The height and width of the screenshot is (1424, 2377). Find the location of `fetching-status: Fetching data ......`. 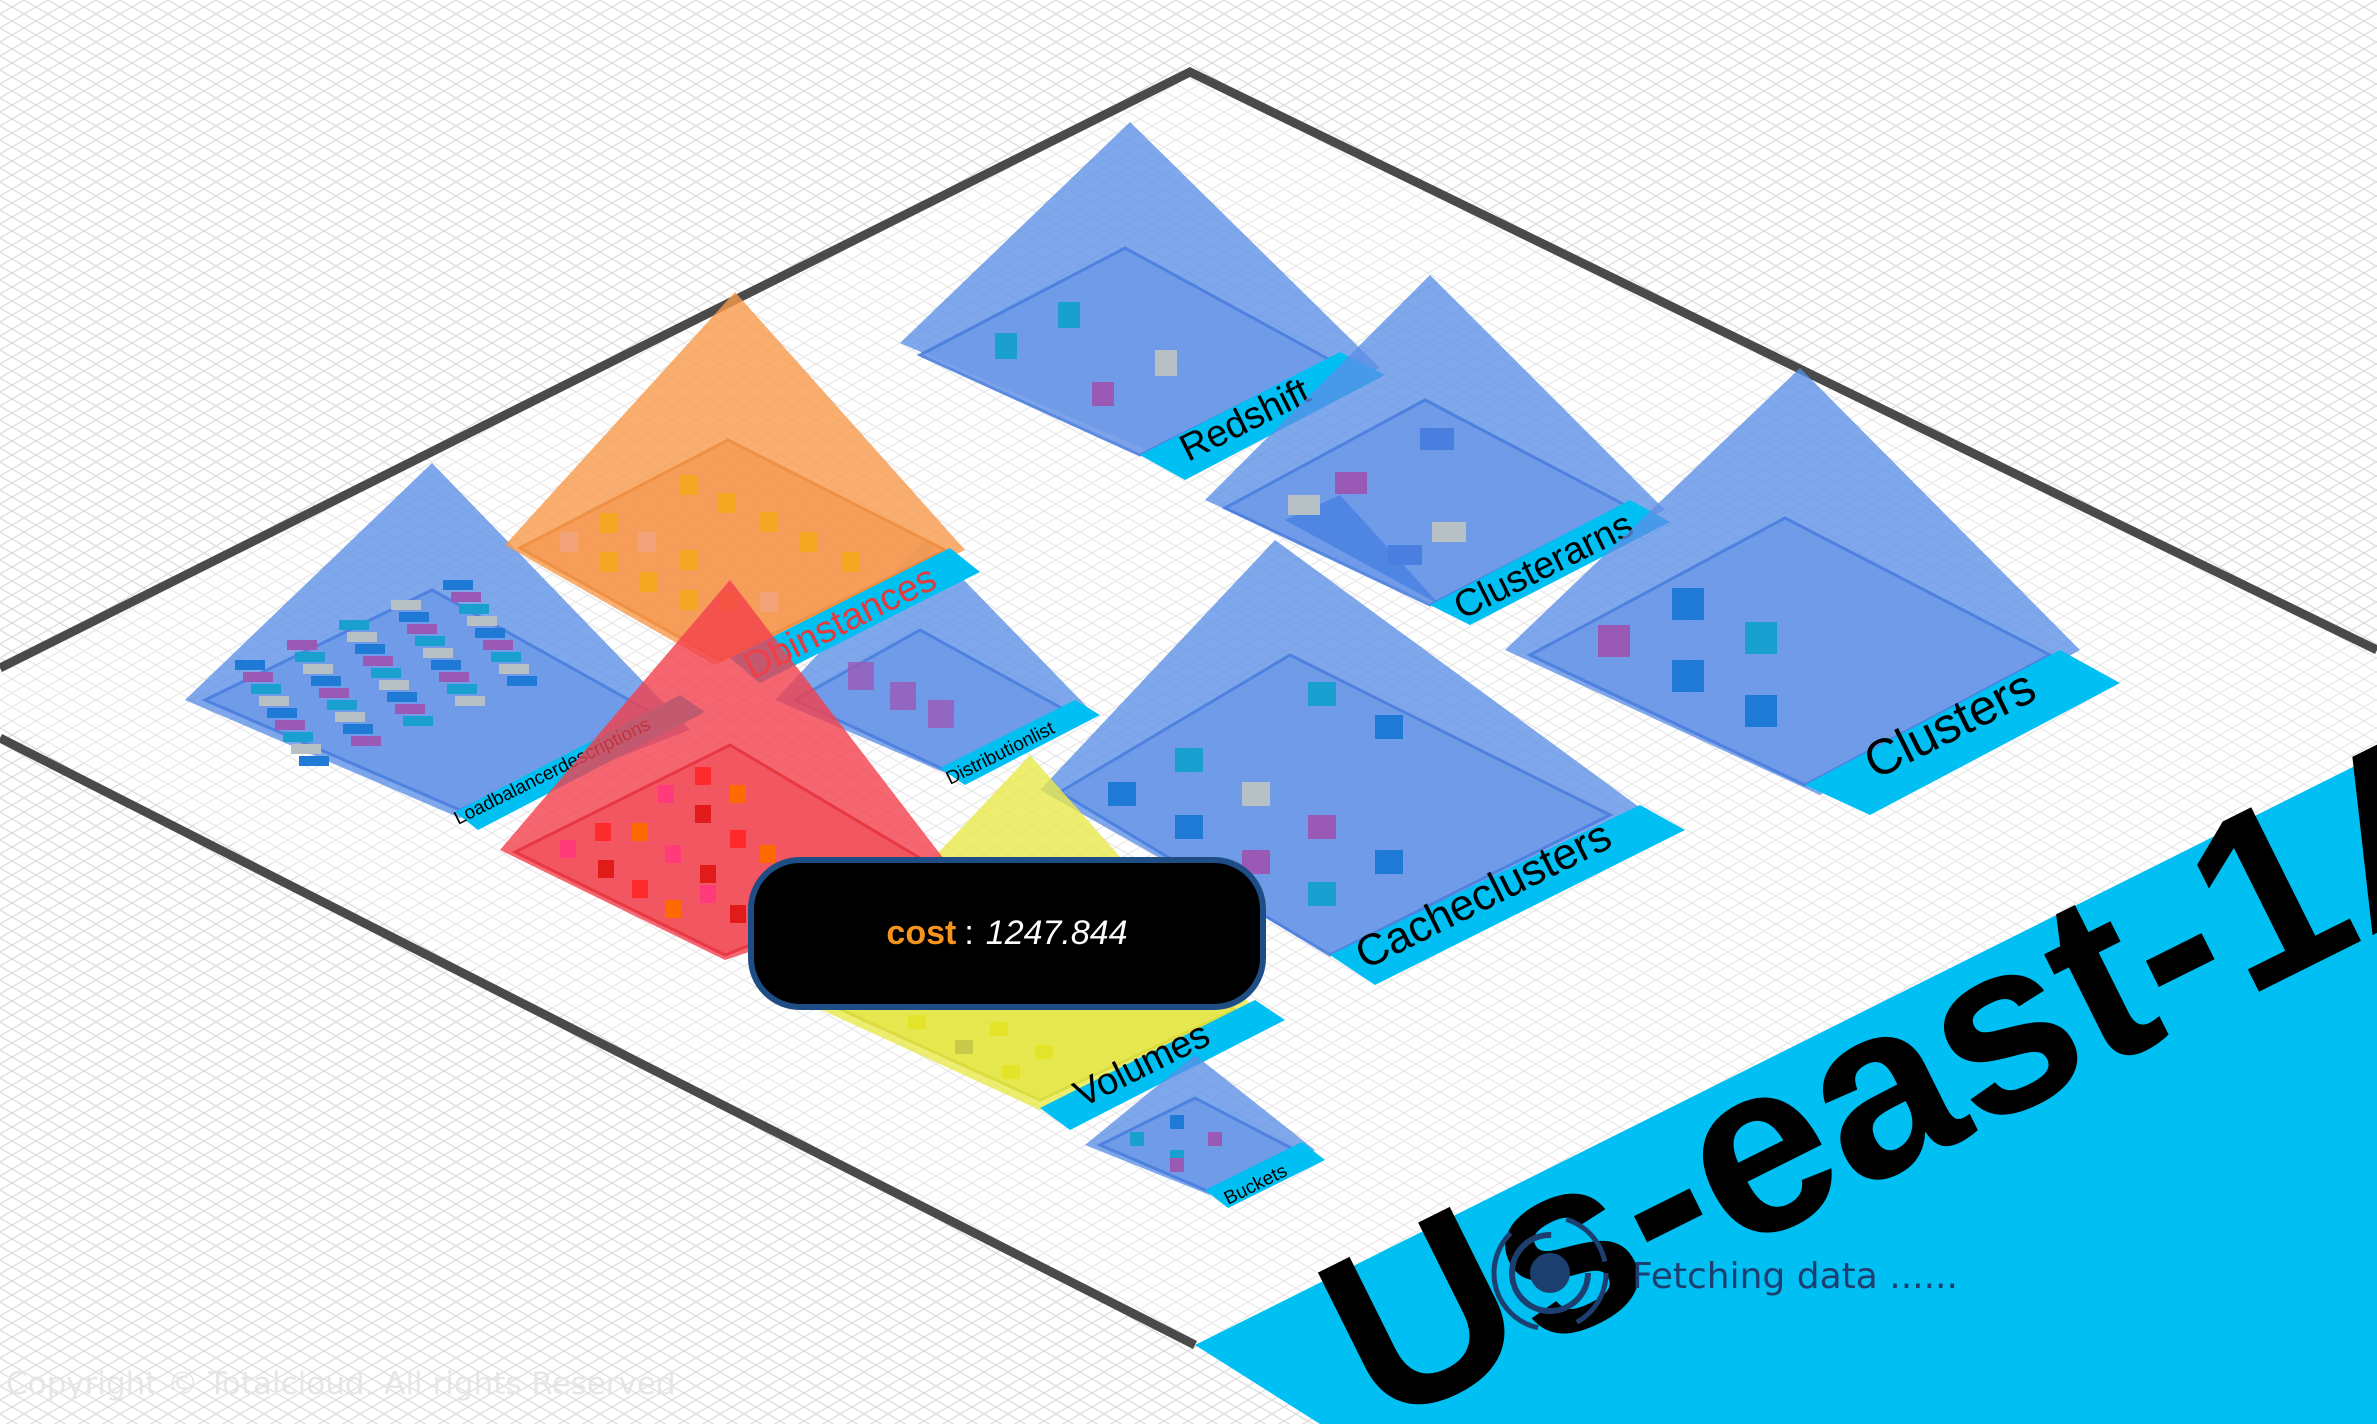

fetching-status: Fetching data ...... is located at coordinates (1795, 1276).